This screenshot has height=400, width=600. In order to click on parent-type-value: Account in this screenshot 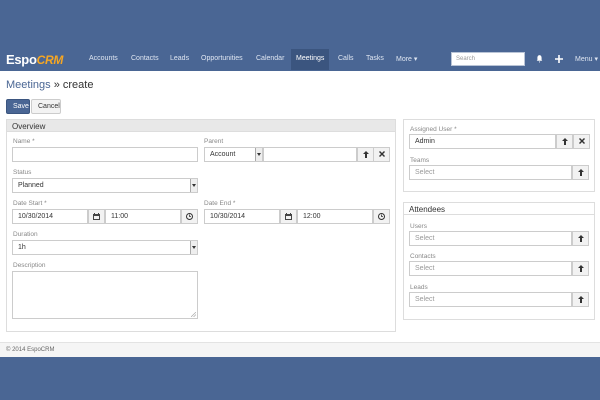, I will do `click(223, 154)`.